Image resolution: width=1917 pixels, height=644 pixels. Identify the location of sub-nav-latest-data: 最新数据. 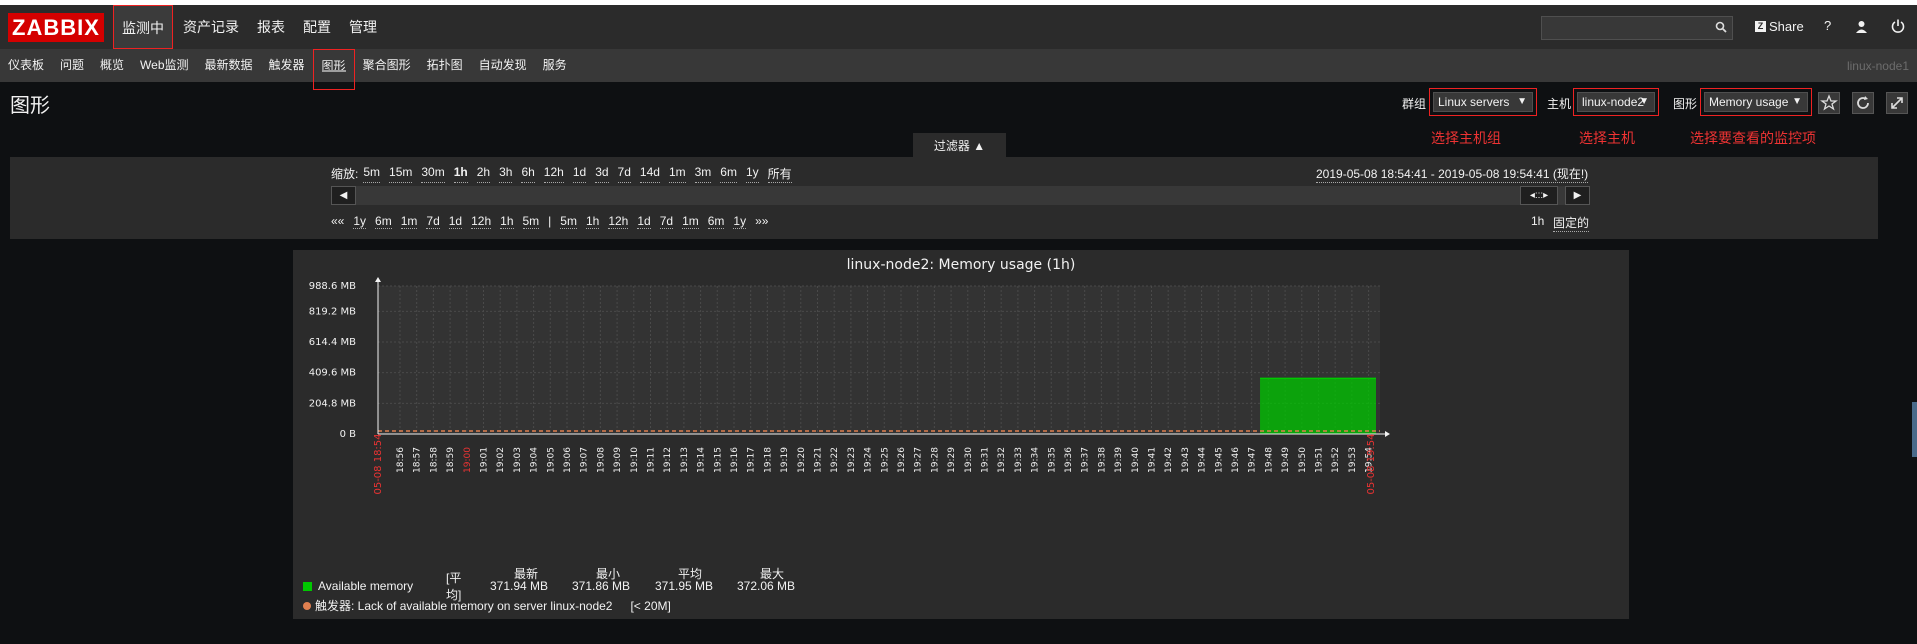
(229, 65).